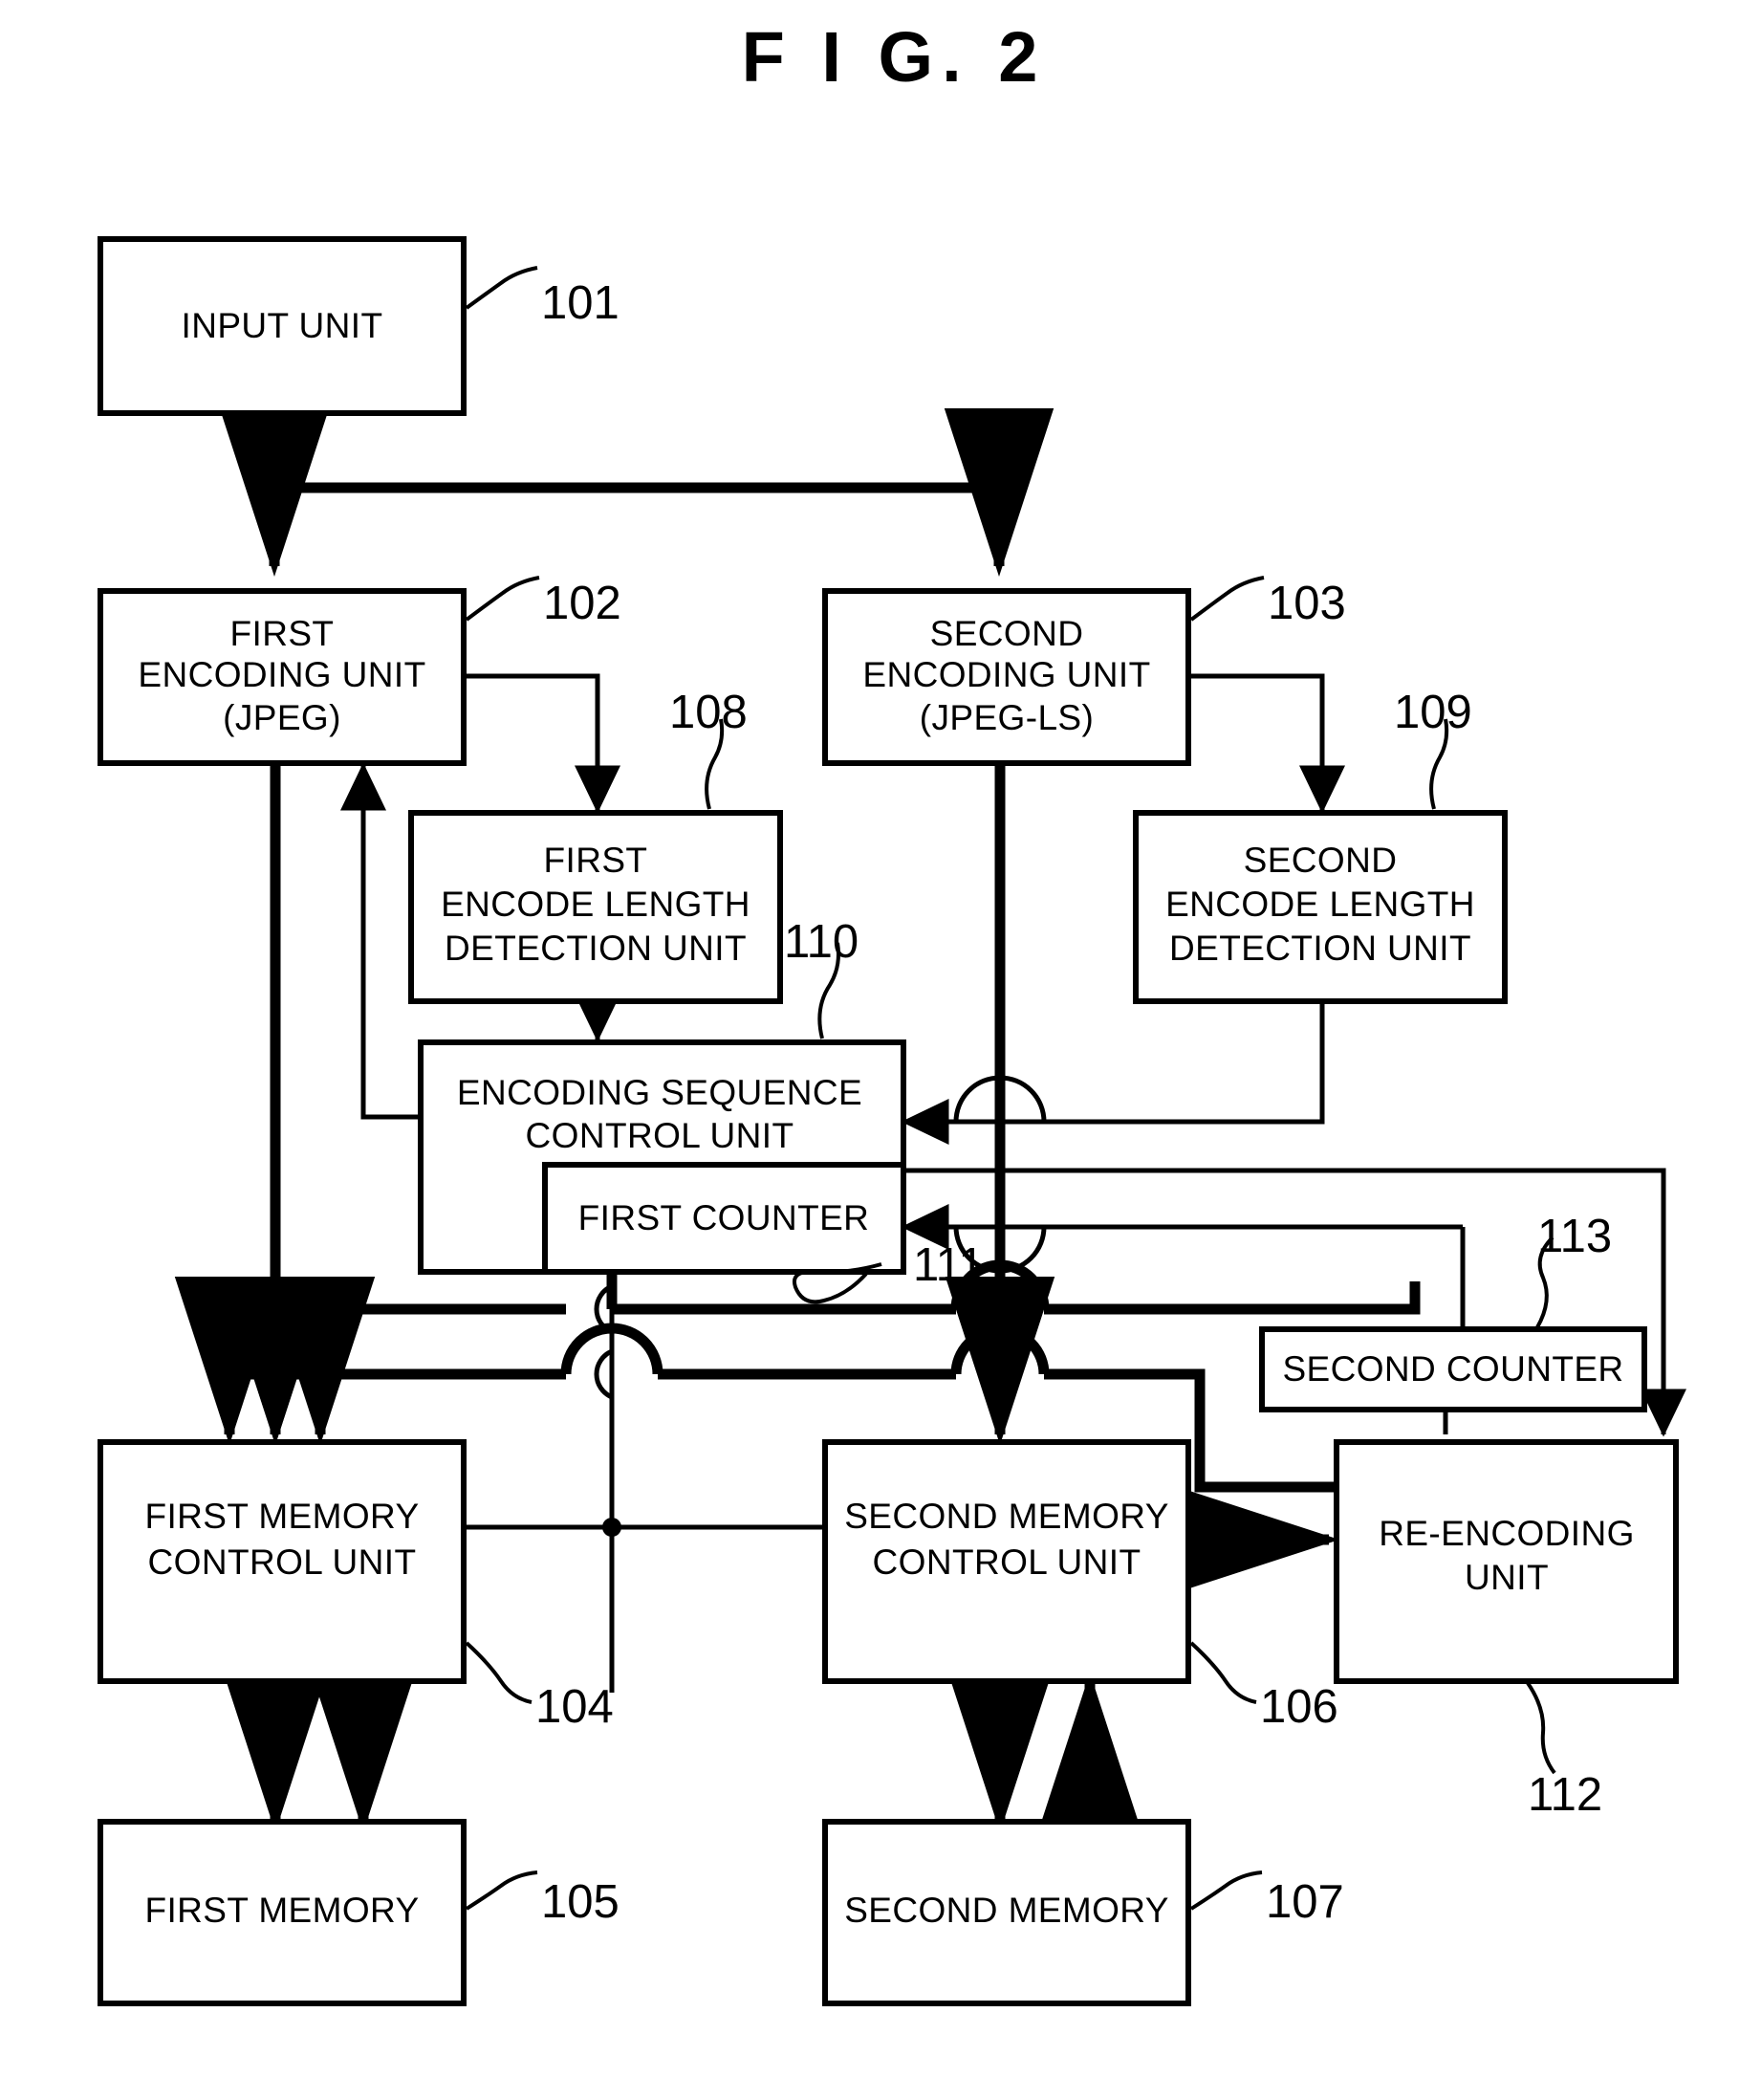 This screenshot has height=2100, width=1761. What do you see at coordinates (1265, 1463) in the screenshot?
I see `wire-bus2-to-reenc` at bounding box center [1265, 1463].